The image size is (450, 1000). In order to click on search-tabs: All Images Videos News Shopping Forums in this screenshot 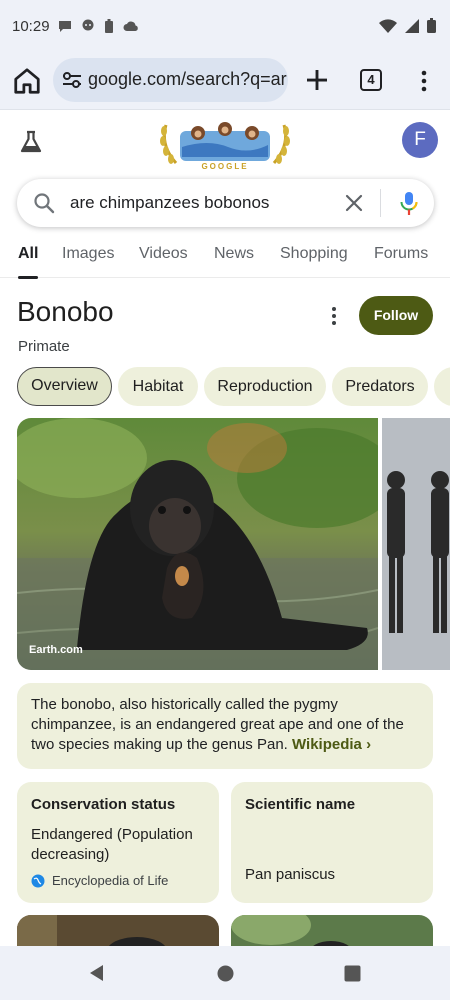, I will do `click(225, 257)`.